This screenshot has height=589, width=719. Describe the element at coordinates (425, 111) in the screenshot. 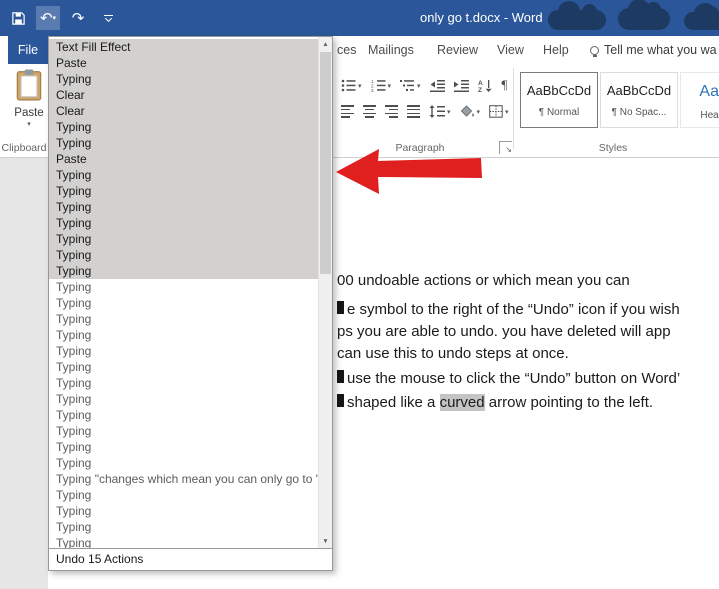

I see `paragraph-controls-row2: ▾ ▾ ▾` at that location.